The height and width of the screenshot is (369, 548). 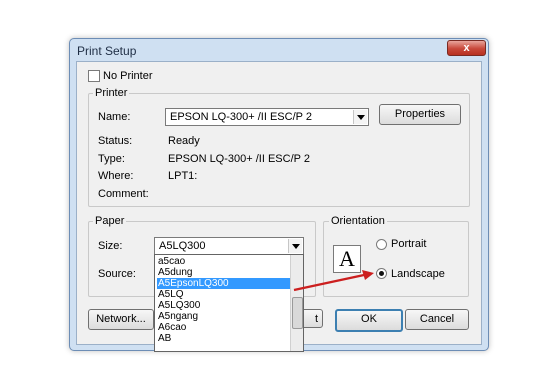 I want to click on where-value: LPT1:, so click(x=183, y=176).